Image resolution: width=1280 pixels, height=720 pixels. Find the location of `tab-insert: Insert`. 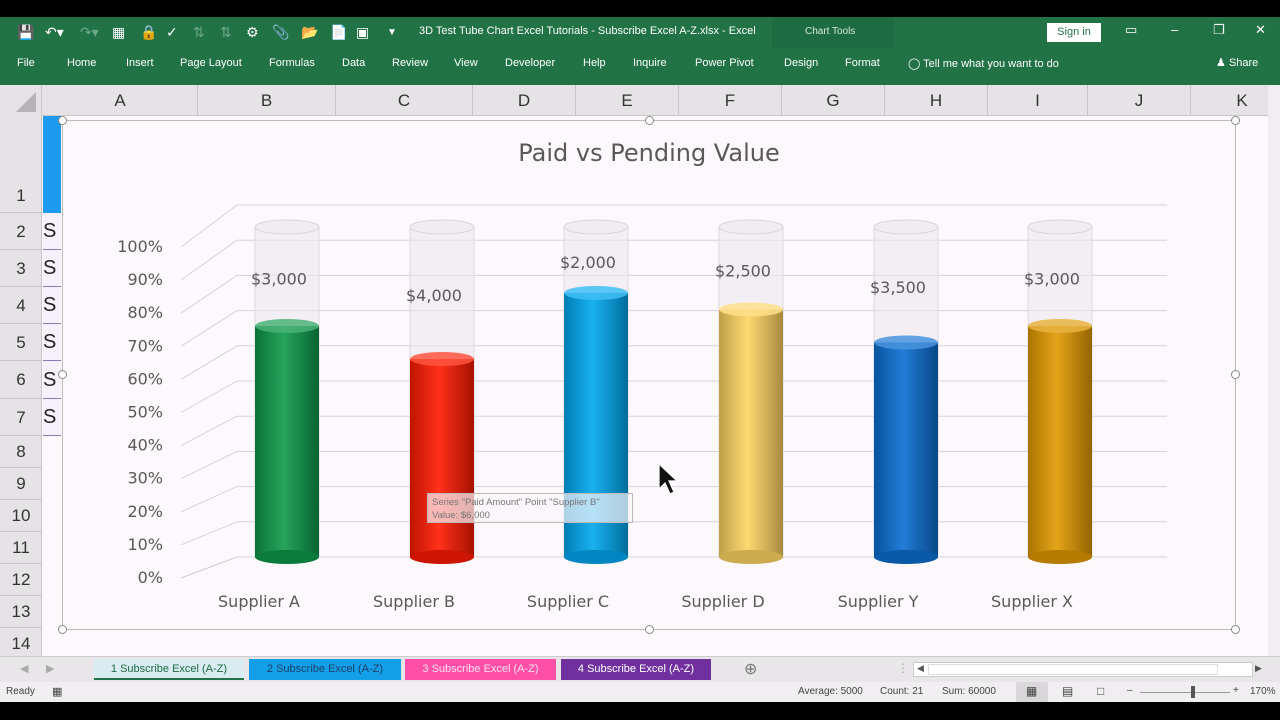

tab-insert: Insert is located at coordinates (140, 63).